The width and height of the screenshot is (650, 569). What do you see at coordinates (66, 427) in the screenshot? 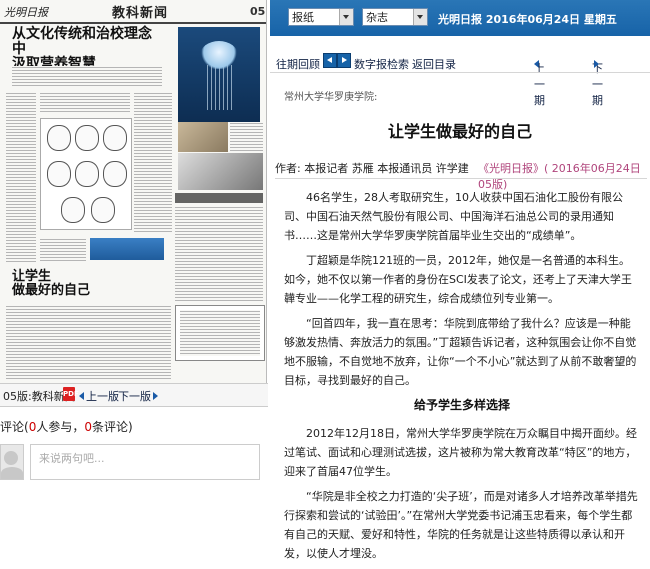
I see `comments-title: 评论(0人参与，0条评论)` at bounding box center [66, 427].